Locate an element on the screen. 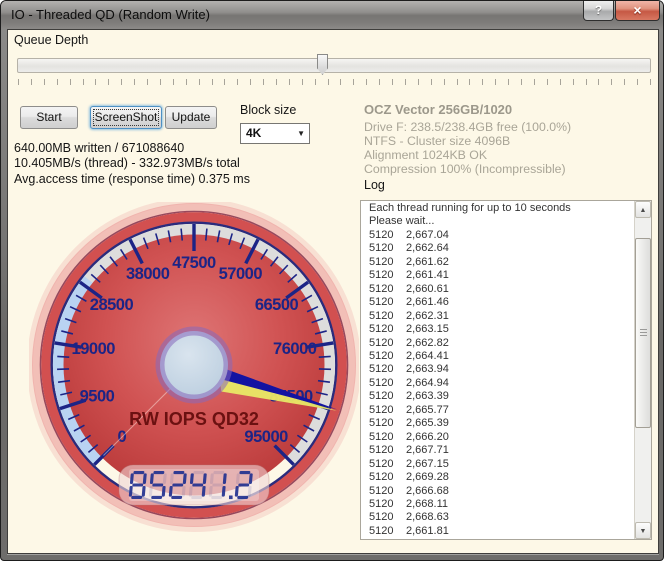 This screenshot has height=561, width=664. gauge-tick-label: 95000 is located at coordinates (266, 437).